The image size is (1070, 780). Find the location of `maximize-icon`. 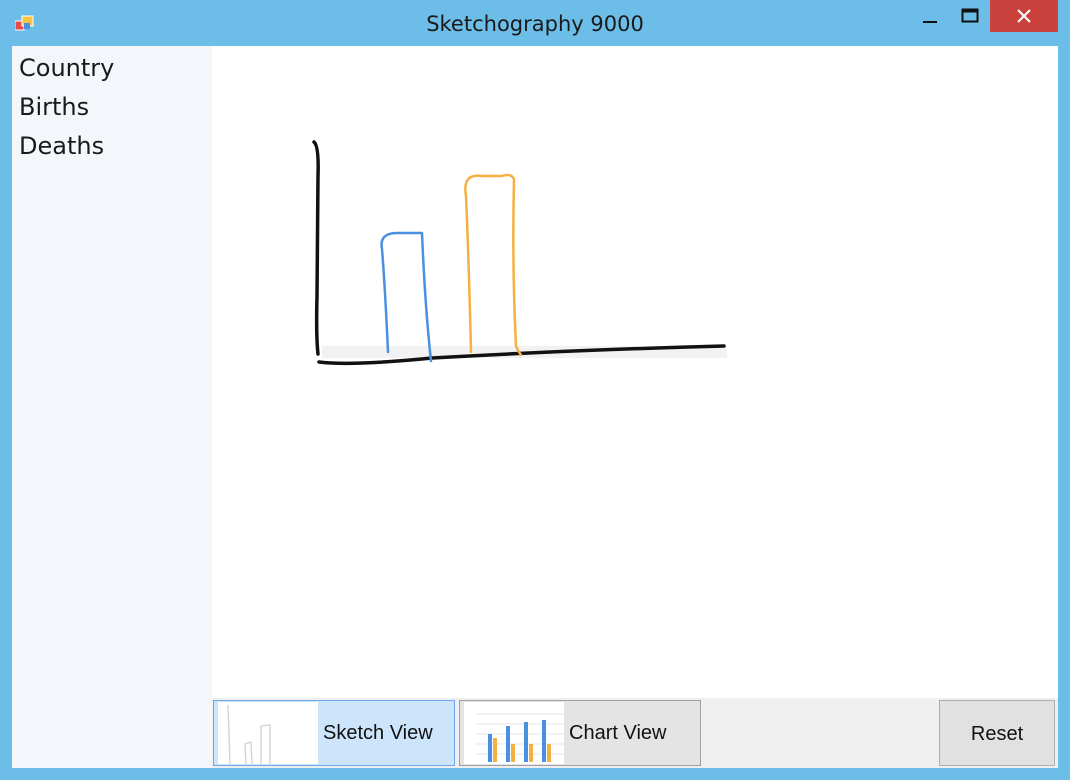

maximize-icon is located at coordinates (970, 15).